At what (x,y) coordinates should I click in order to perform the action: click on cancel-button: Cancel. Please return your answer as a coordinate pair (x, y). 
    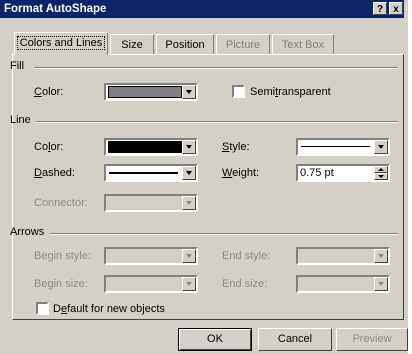
    Looking at the image, I should click on (295, 339).